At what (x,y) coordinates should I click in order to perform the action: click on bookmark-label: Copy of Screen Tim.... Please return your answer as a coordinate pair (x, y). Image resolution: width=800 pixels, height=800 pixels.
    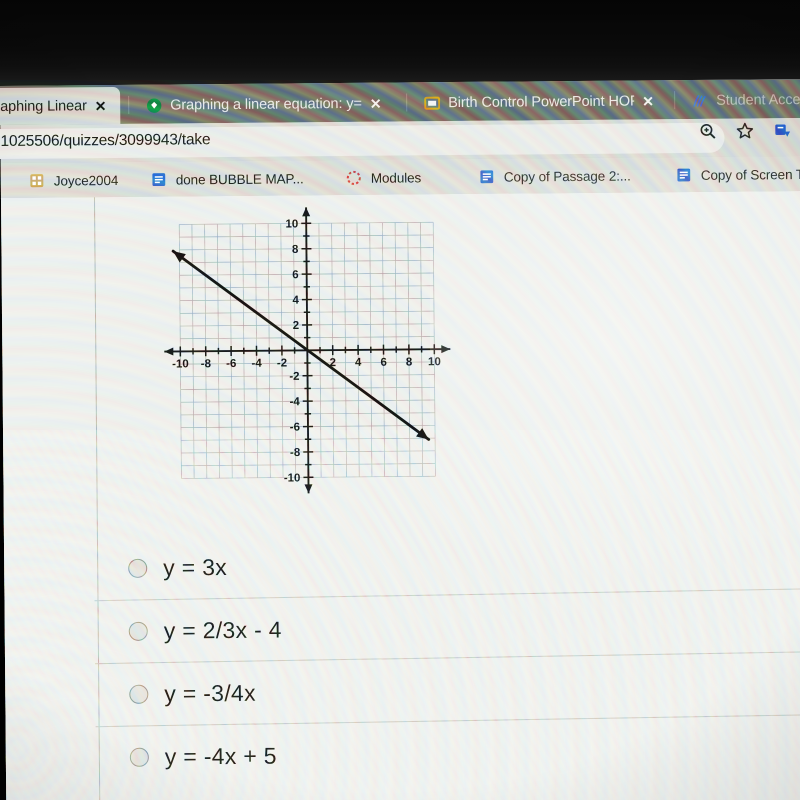
    Looking at the image, I should click on (750, 174).